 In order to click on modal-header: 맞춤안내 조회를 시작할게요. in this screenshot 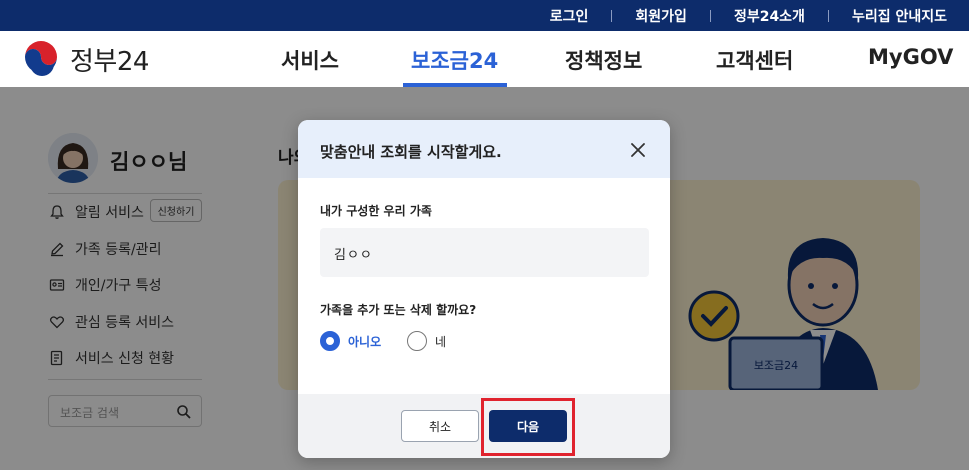, I will do `click(484, 149)`.